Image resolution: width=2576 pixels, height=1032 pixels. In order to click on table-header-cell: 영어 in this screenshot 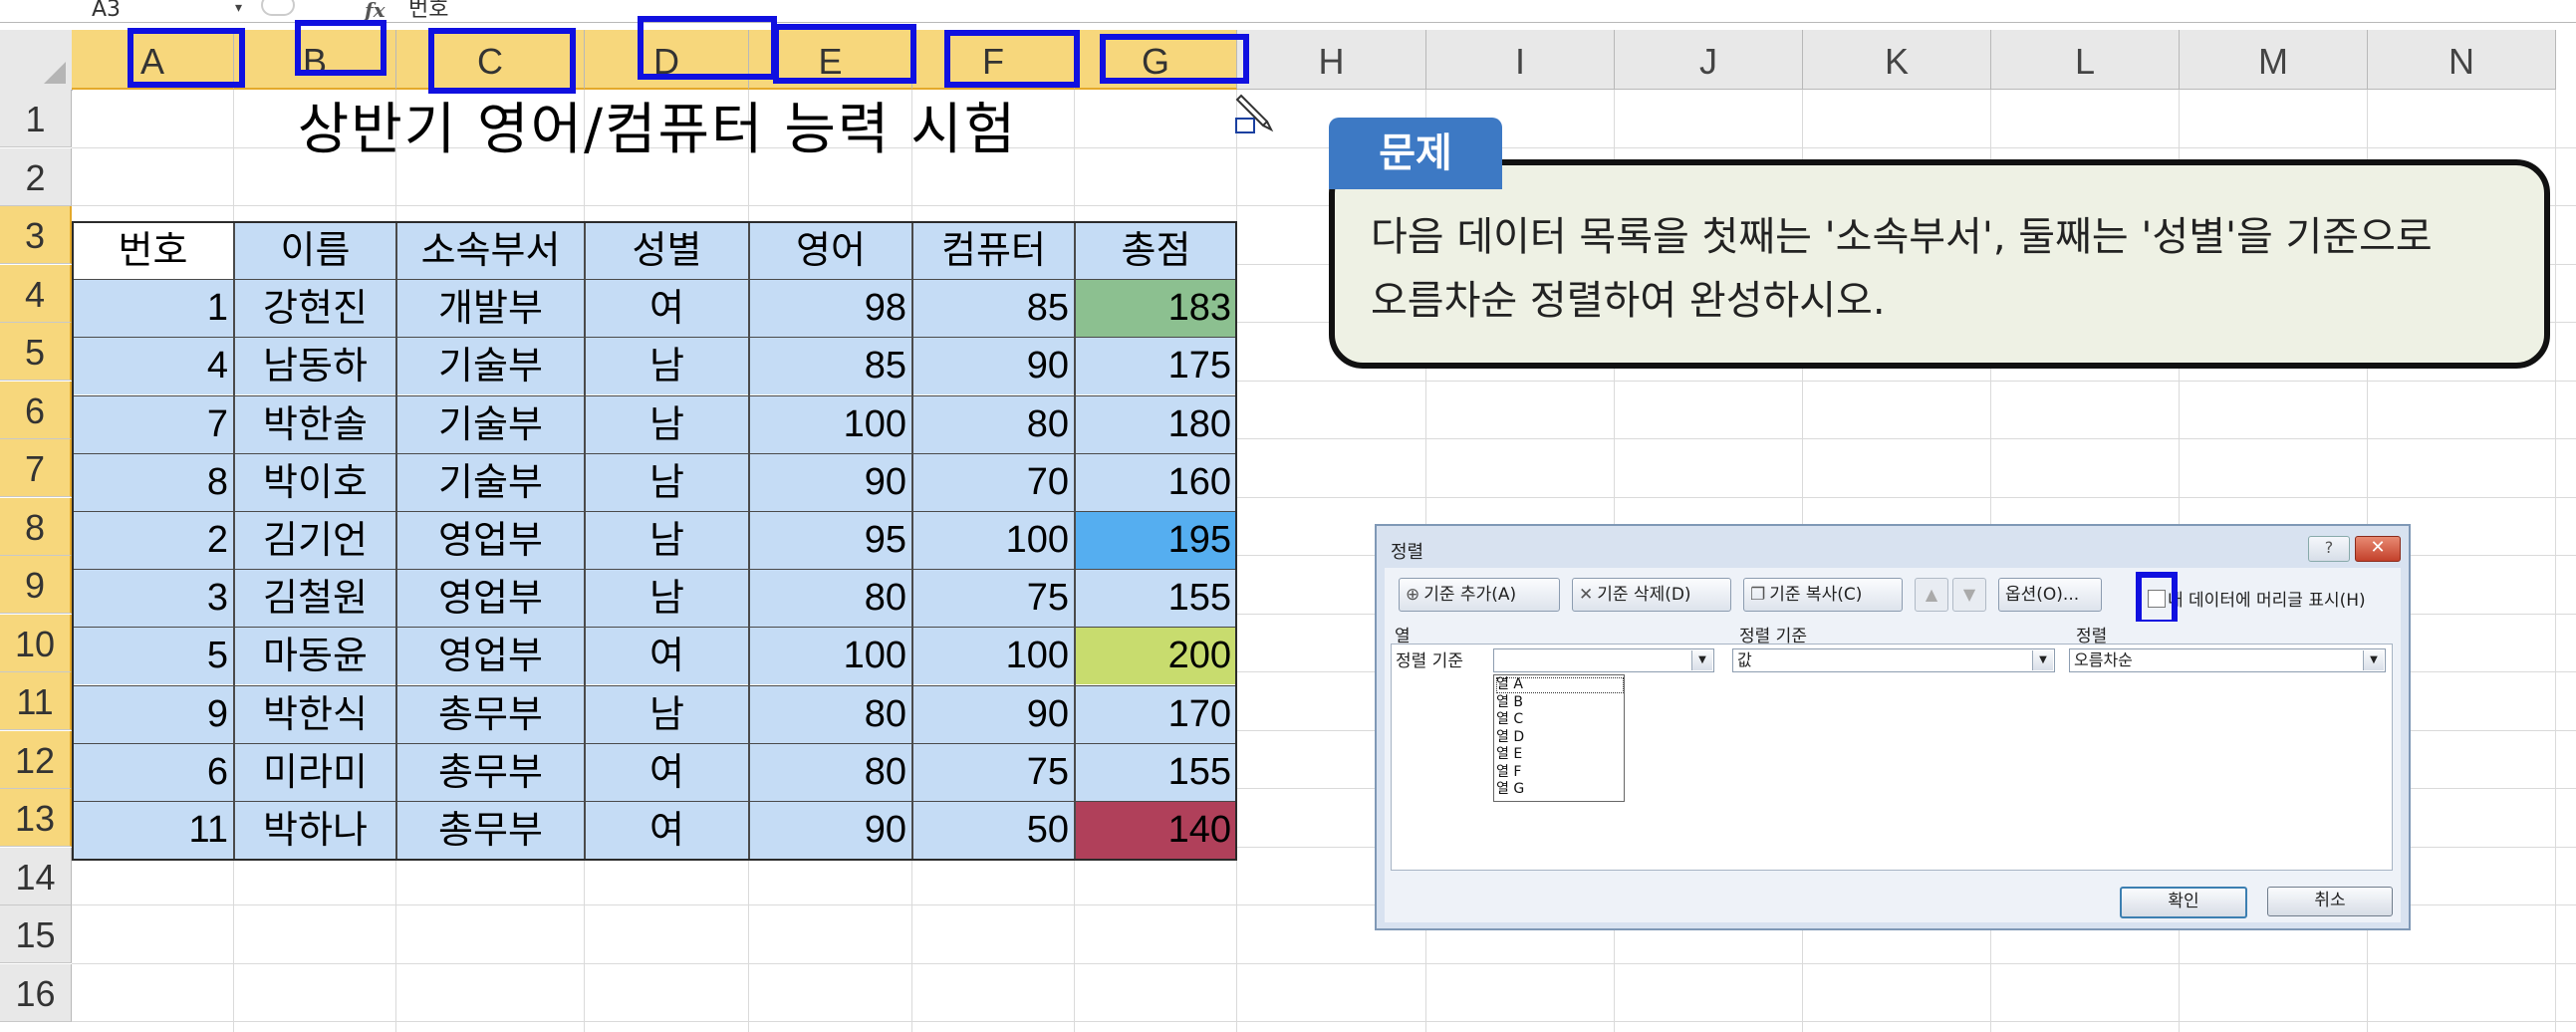, I will do `click(830, 250)`.